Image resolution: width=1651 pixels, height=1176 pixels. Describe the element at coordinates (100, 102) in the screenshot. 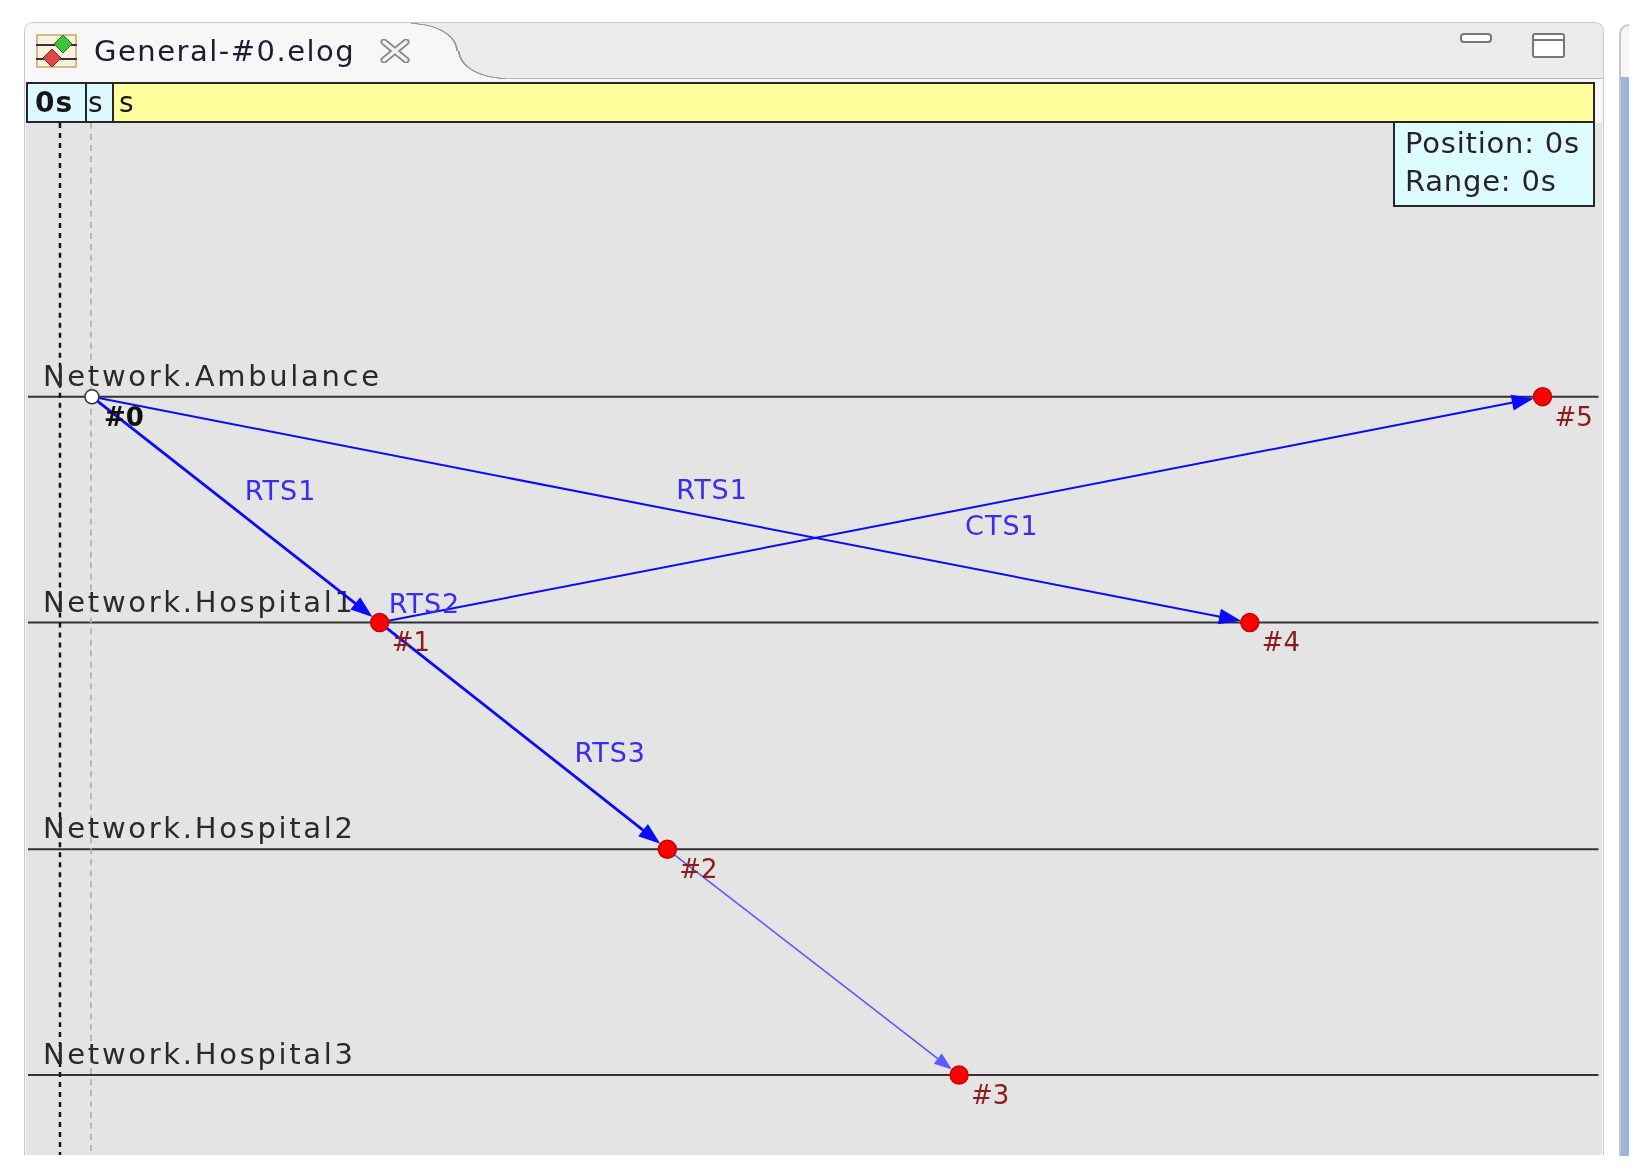

I see `time-marker-label: s` at that location.